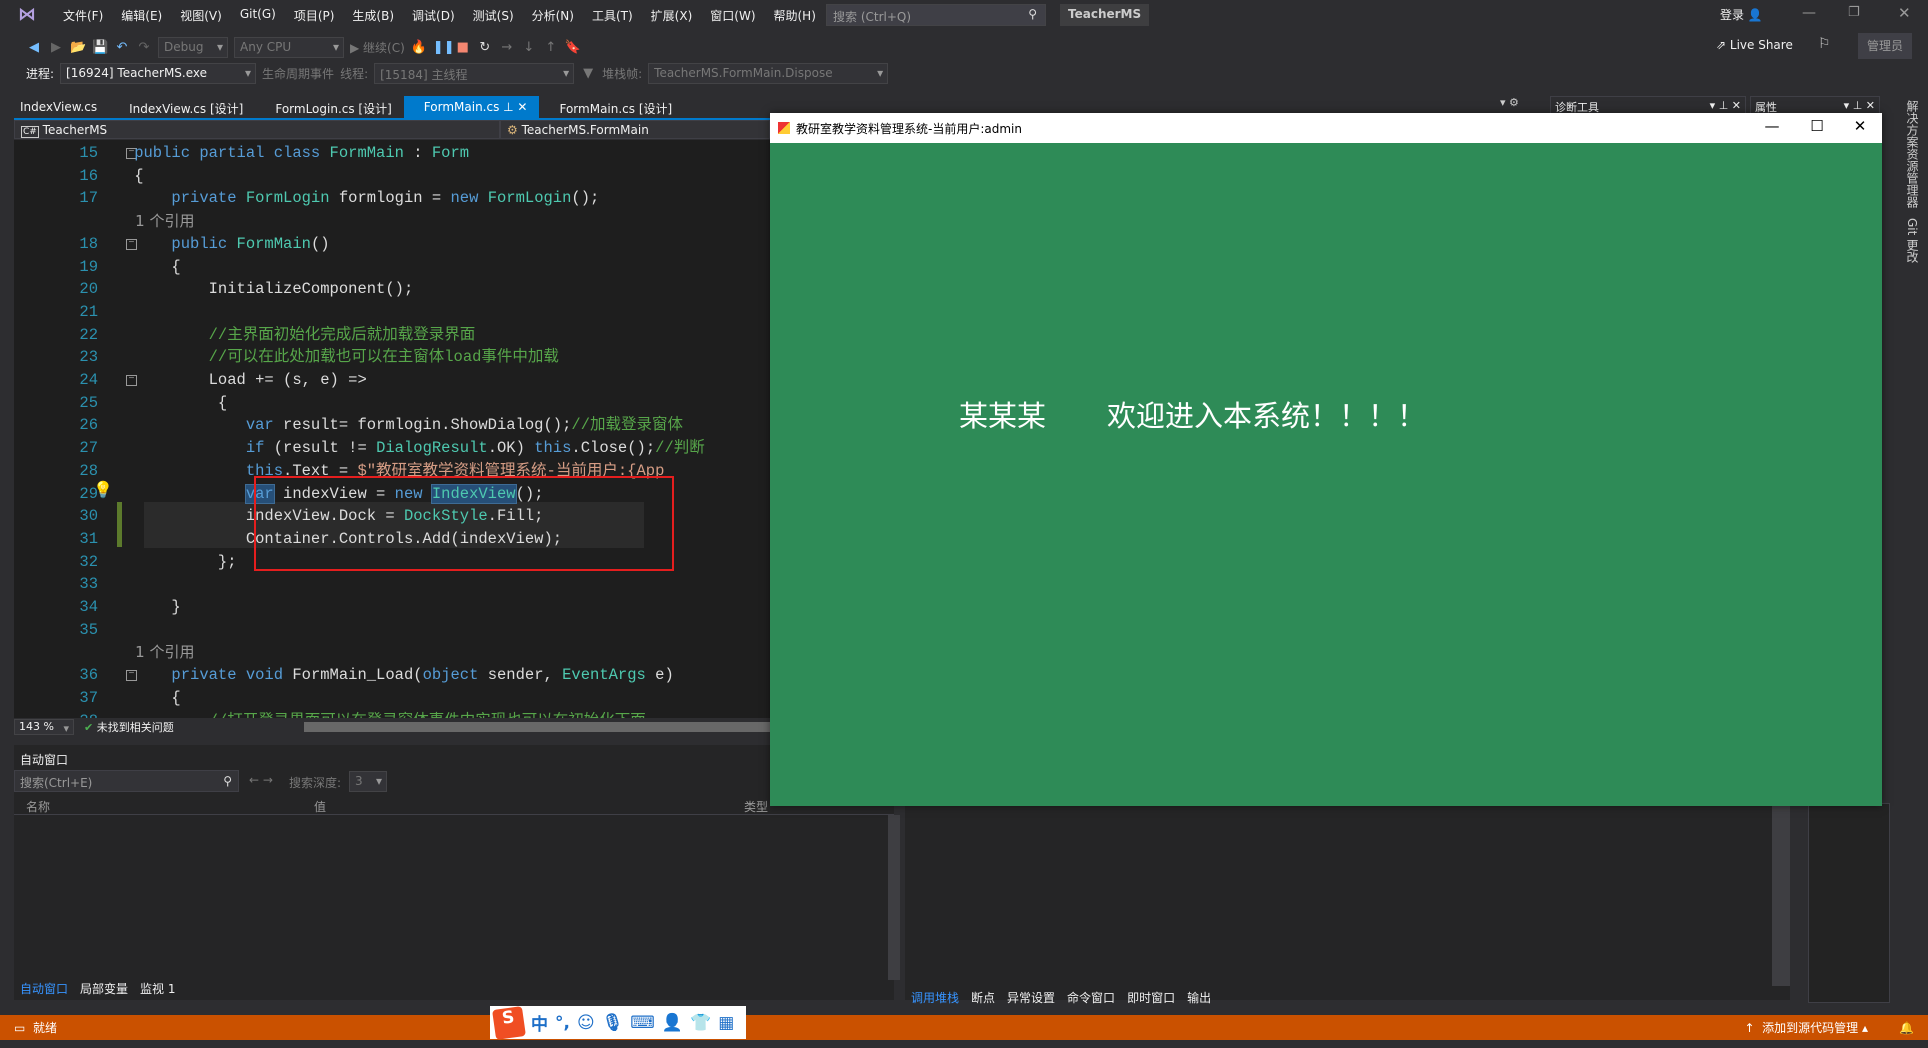  What do you see at coordinates (144, 47) in the screenshot?
I see `redo-icon: ↷` at bounding box center [144, 47].